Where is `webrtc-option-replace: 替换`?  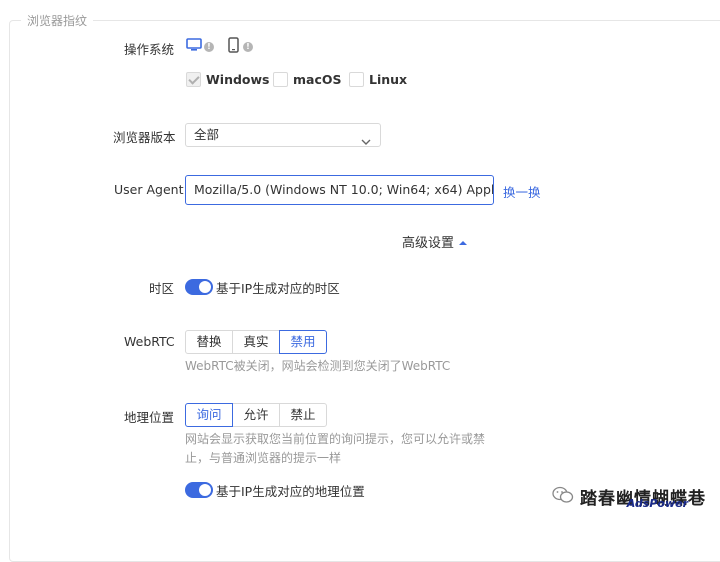
webrtc-option-replace: 替换 is located at coordinates (209, 342).